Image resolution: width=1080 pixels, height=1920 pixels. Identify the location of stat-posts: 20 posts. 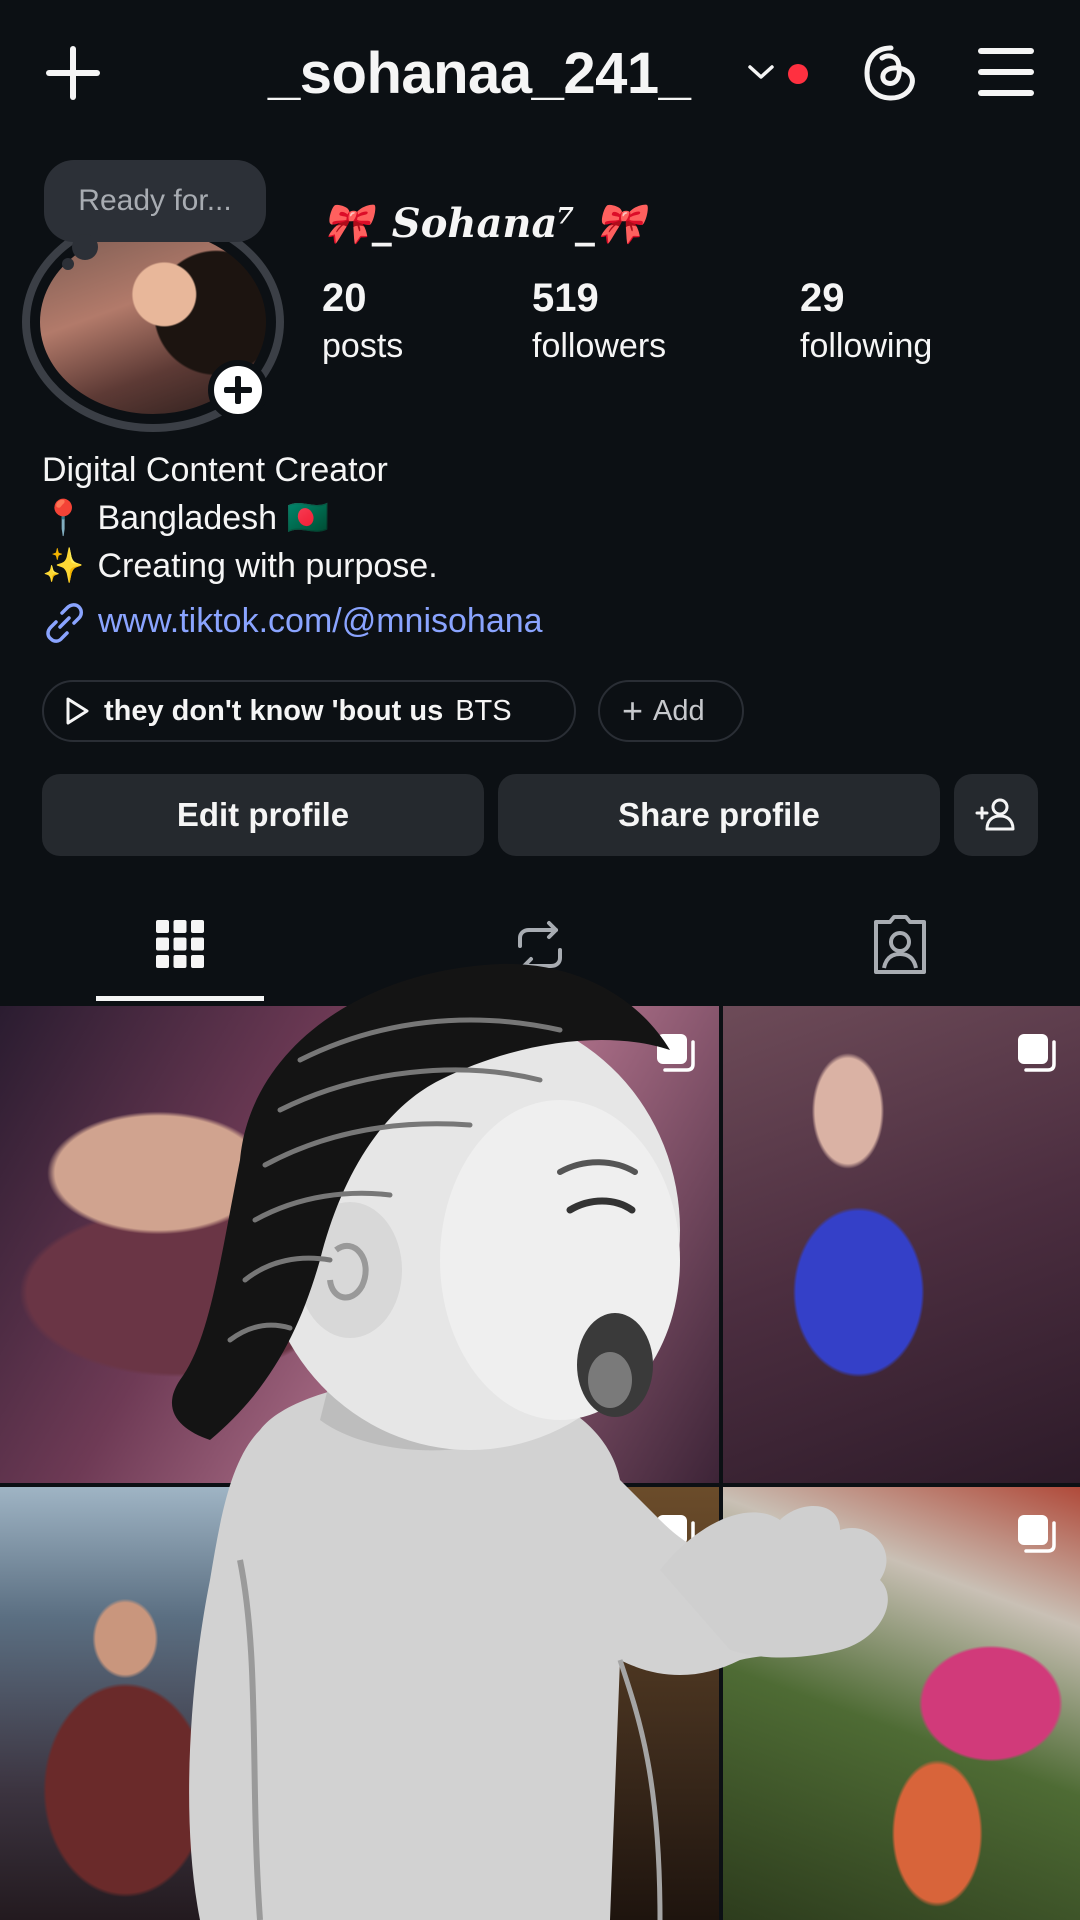
(362, 321).